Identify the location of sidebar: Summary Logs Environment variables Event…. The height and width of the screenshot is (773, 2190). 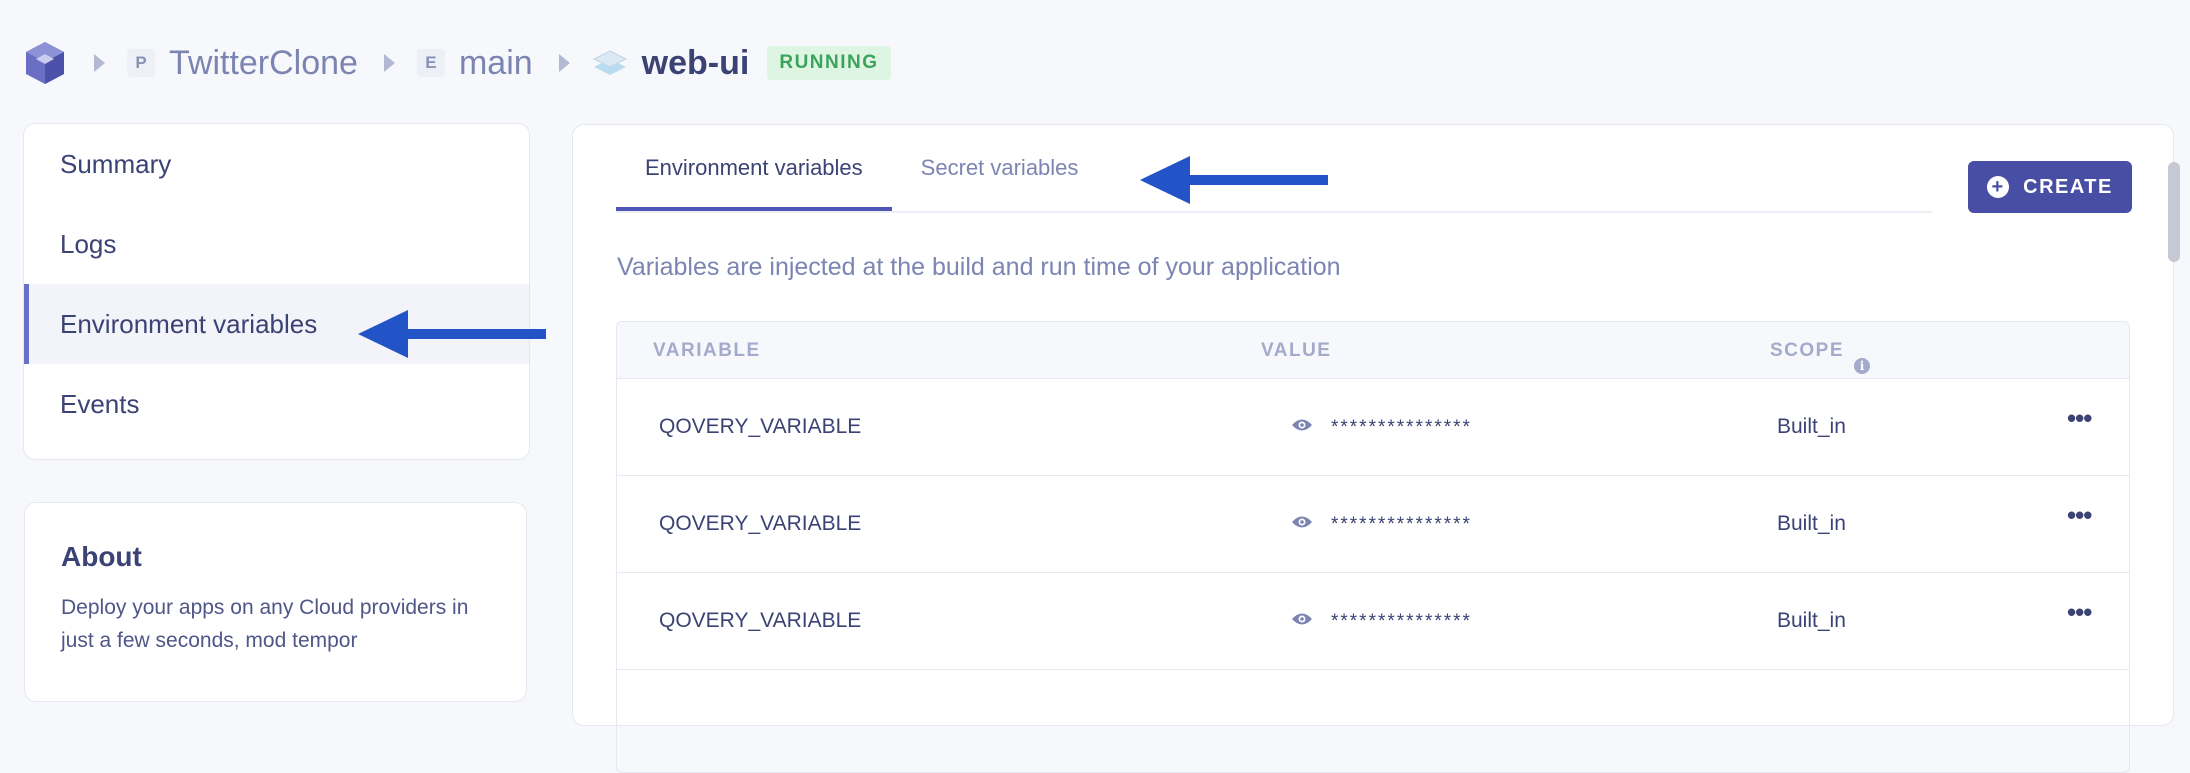
(276, 291).